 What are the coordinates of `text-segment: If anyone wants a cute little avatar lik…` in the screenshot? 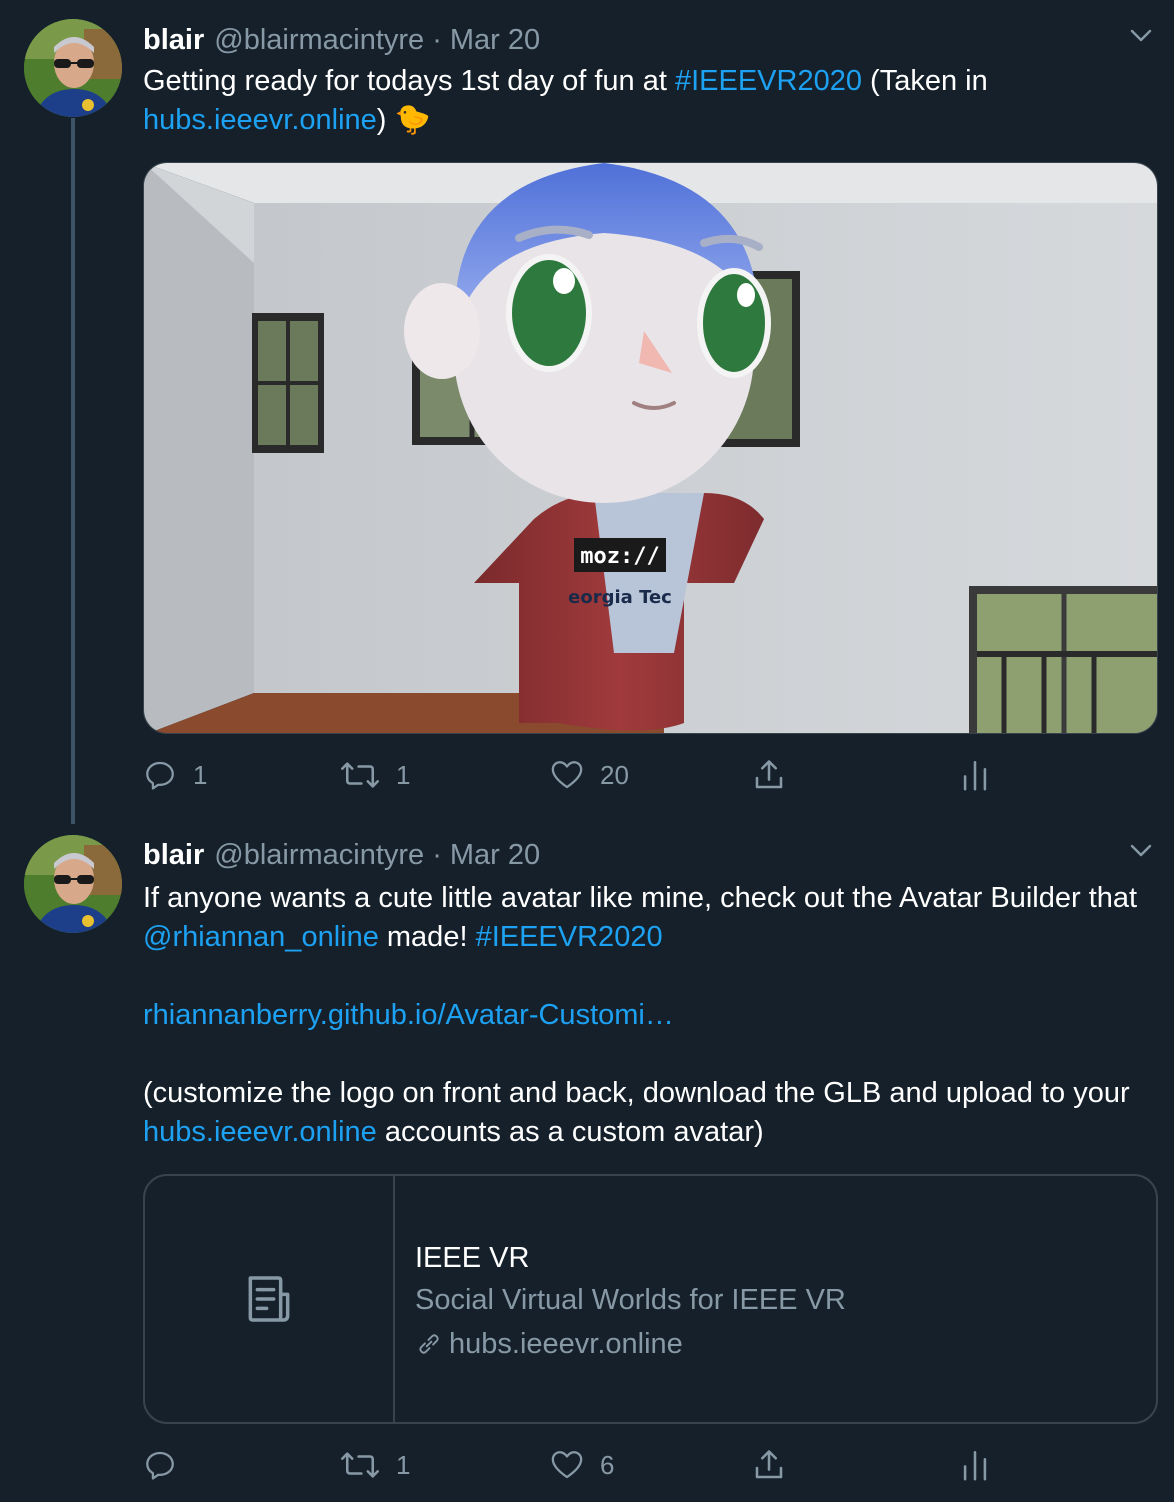 It's located at (640, 898).